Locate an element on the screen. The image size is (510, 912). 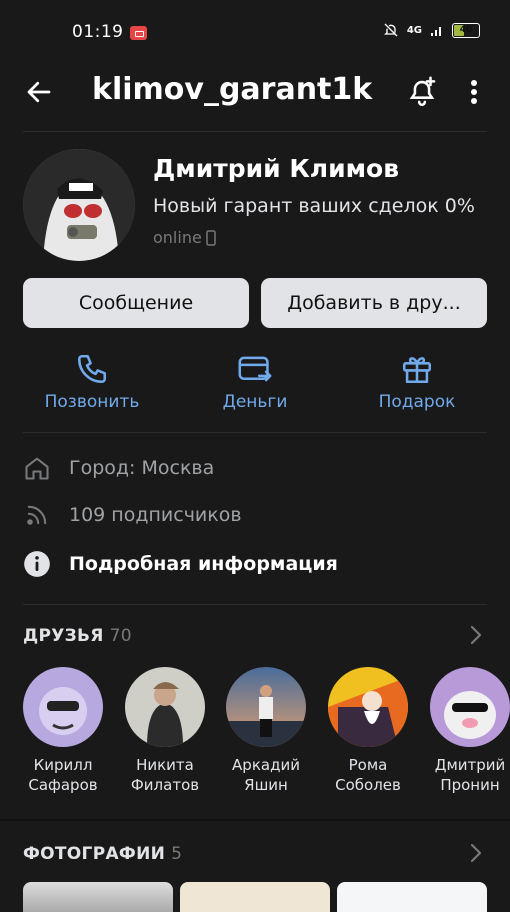
avatar-image is located at coordinates (79, 205).